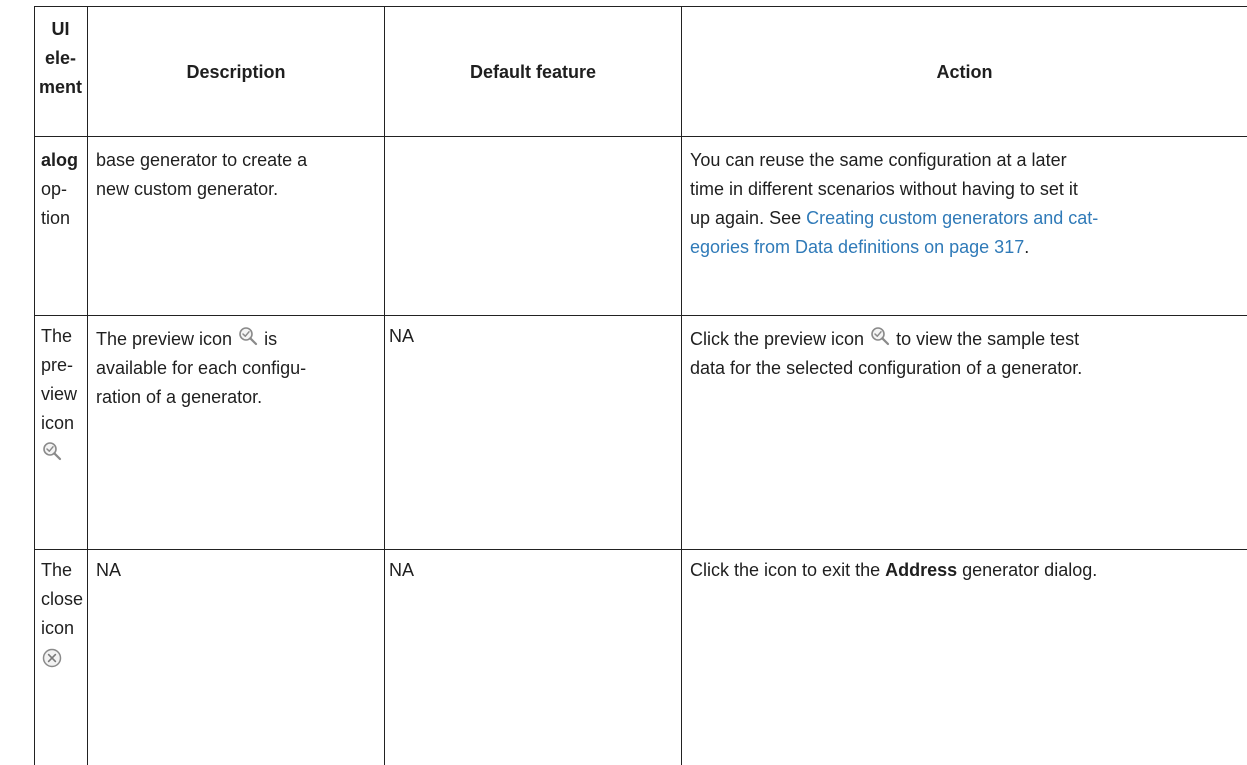  Describe the element at coordinates (640, 6) in the screenshot. I see `table-border-top` at that location.